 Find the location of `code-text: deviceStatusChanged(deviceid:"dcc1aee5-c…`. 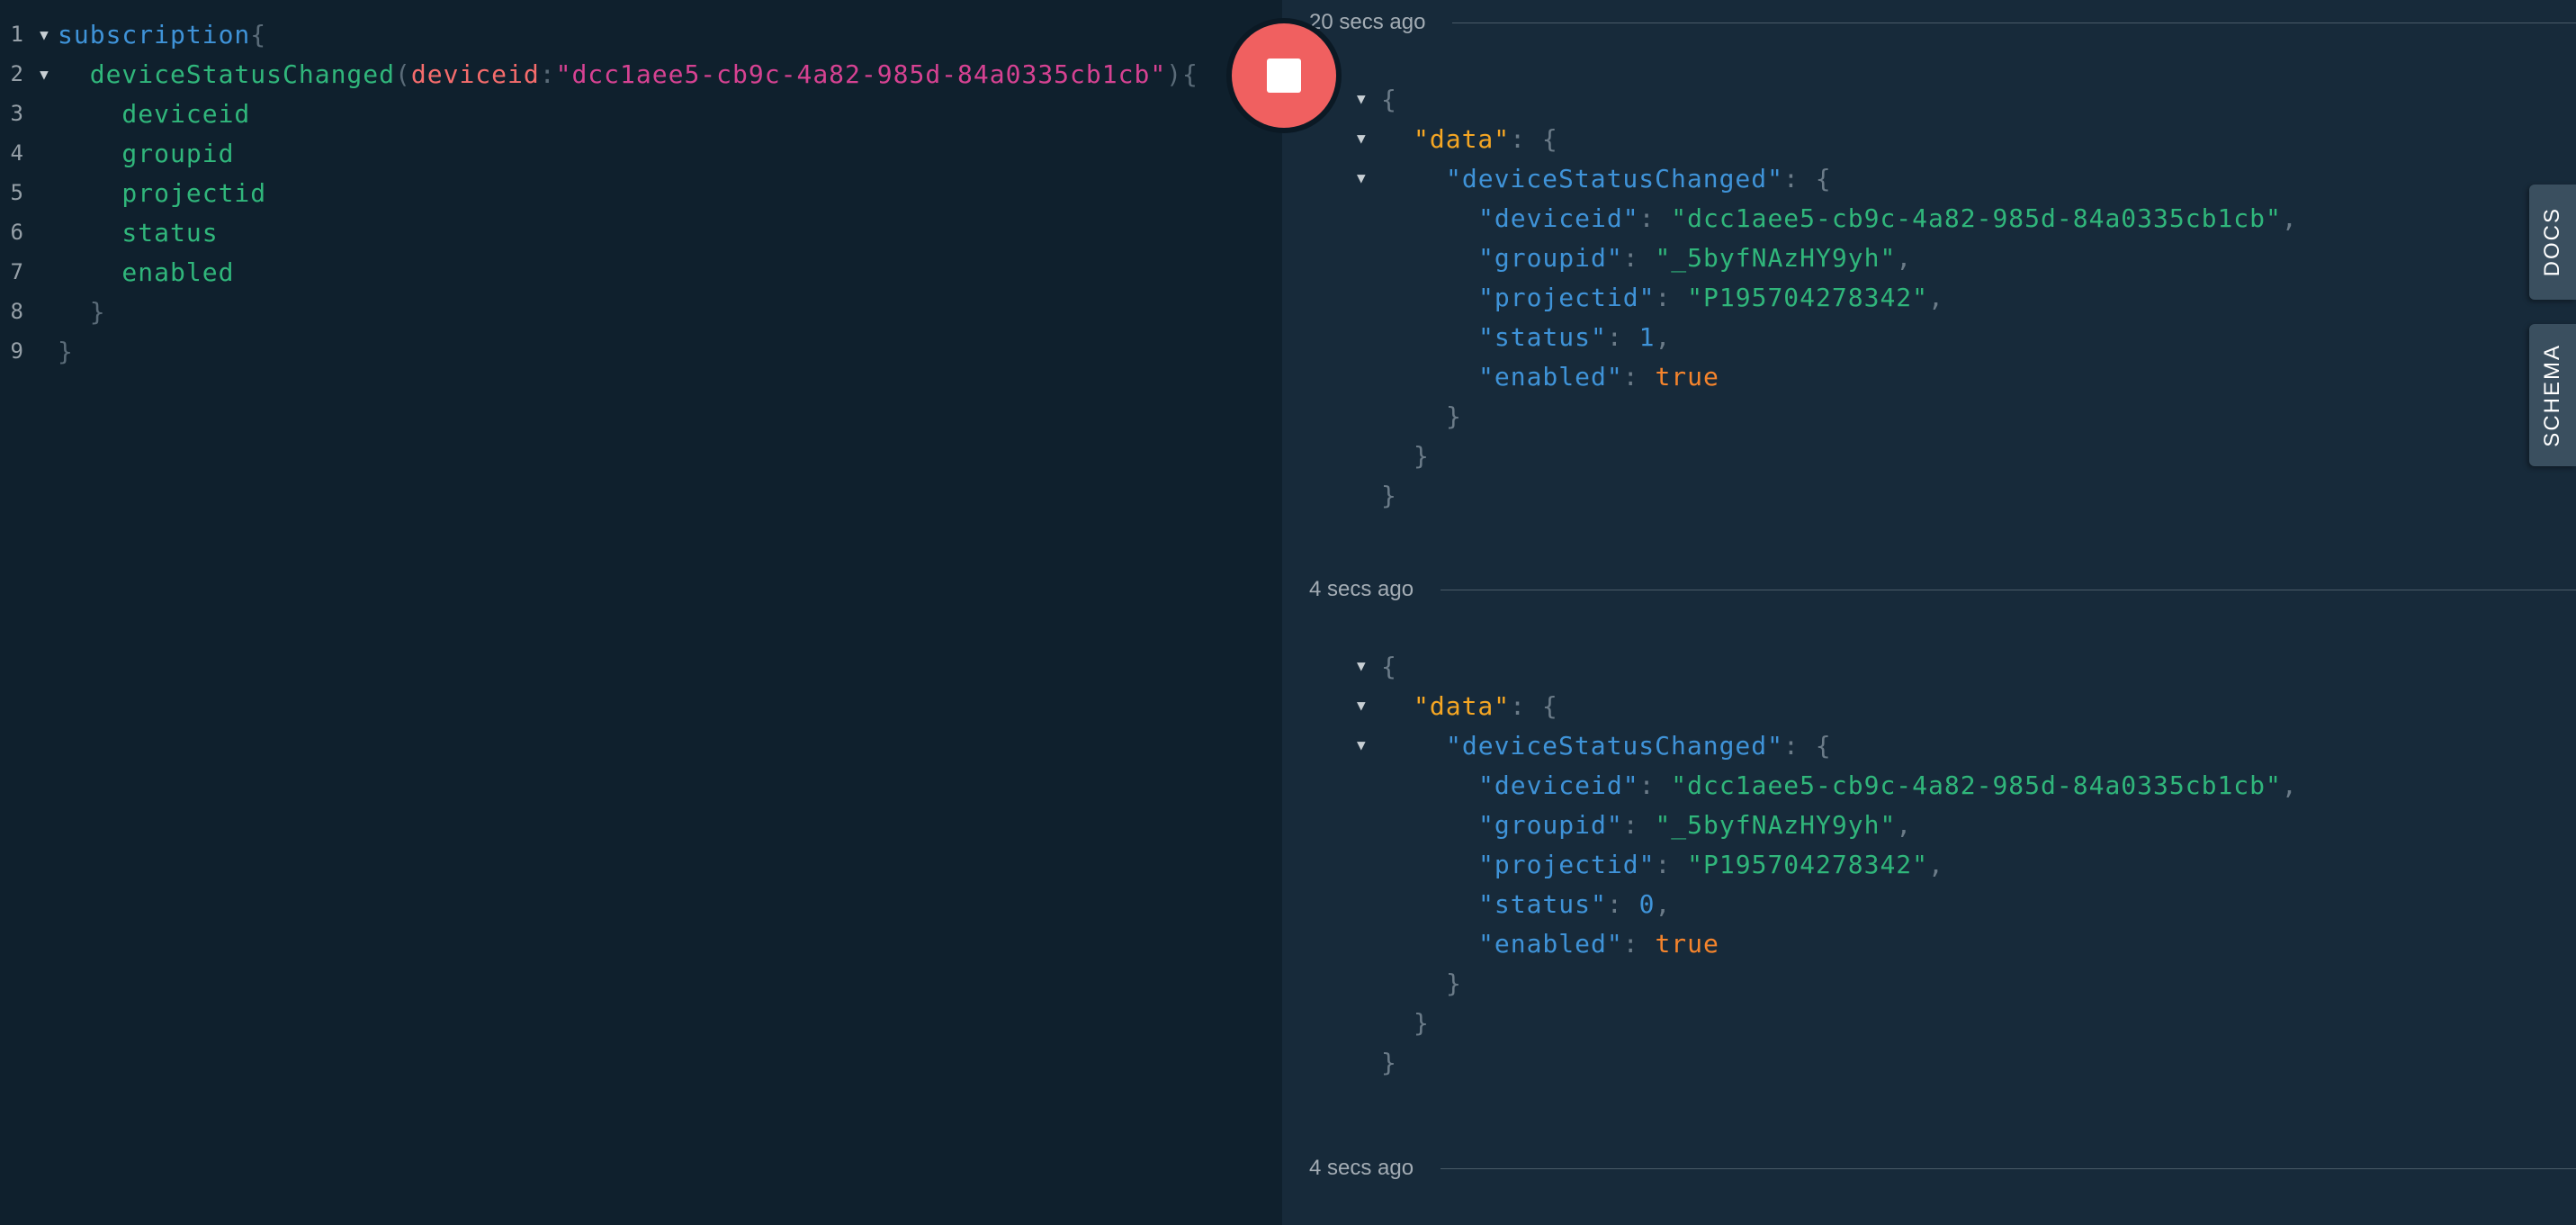

code-text: deviceStatusChanged(deviceid:"dcc1aee5-c… is located at coordinates (628, 74).